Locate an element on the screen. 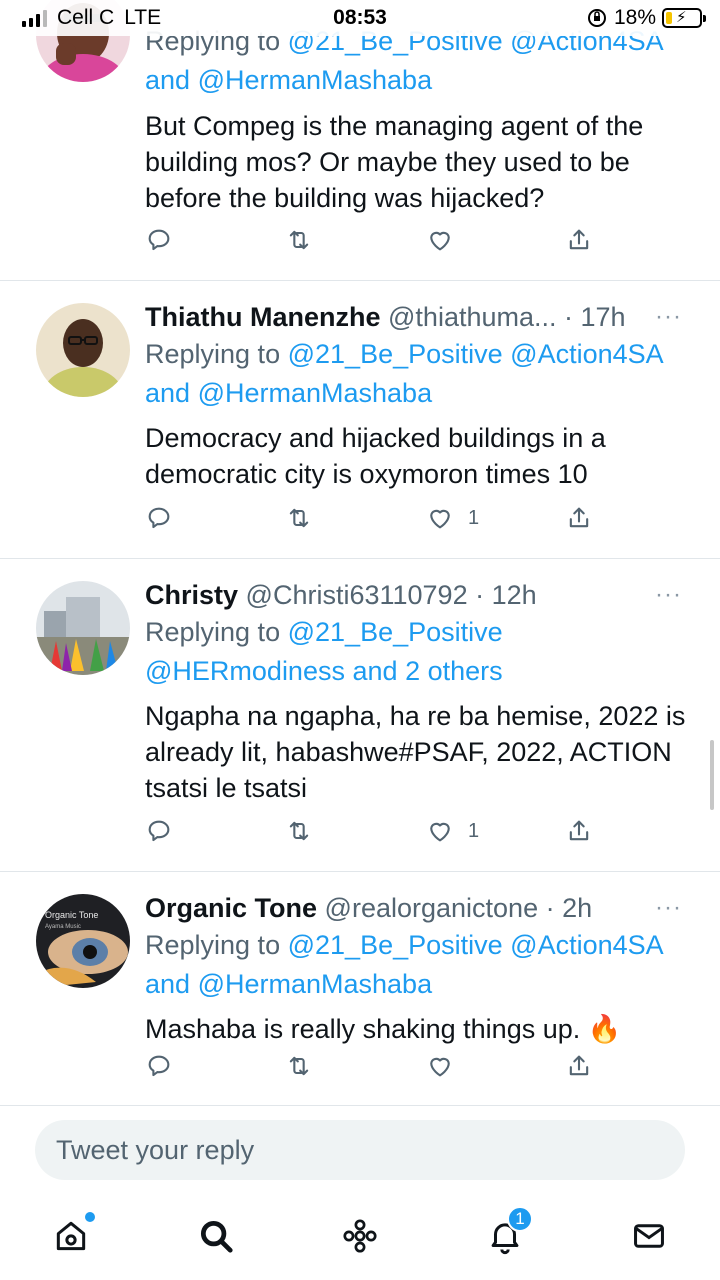 This screenshot has width=720, height=1280. tab-notifications: 1 is located at coordinates (508, 1232).